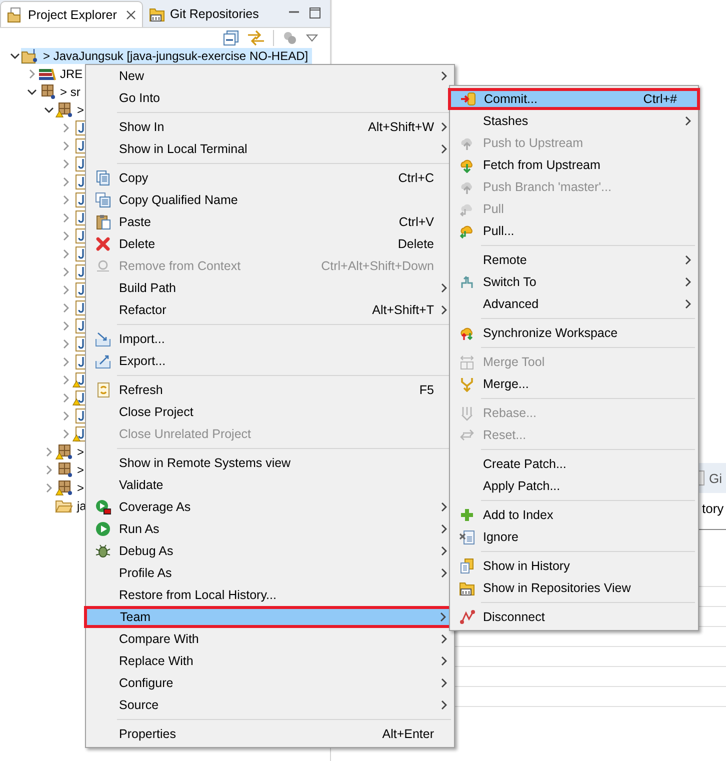 This screenshot has height=761, width=726. I want to click on bug-icon, so click(102, 551).